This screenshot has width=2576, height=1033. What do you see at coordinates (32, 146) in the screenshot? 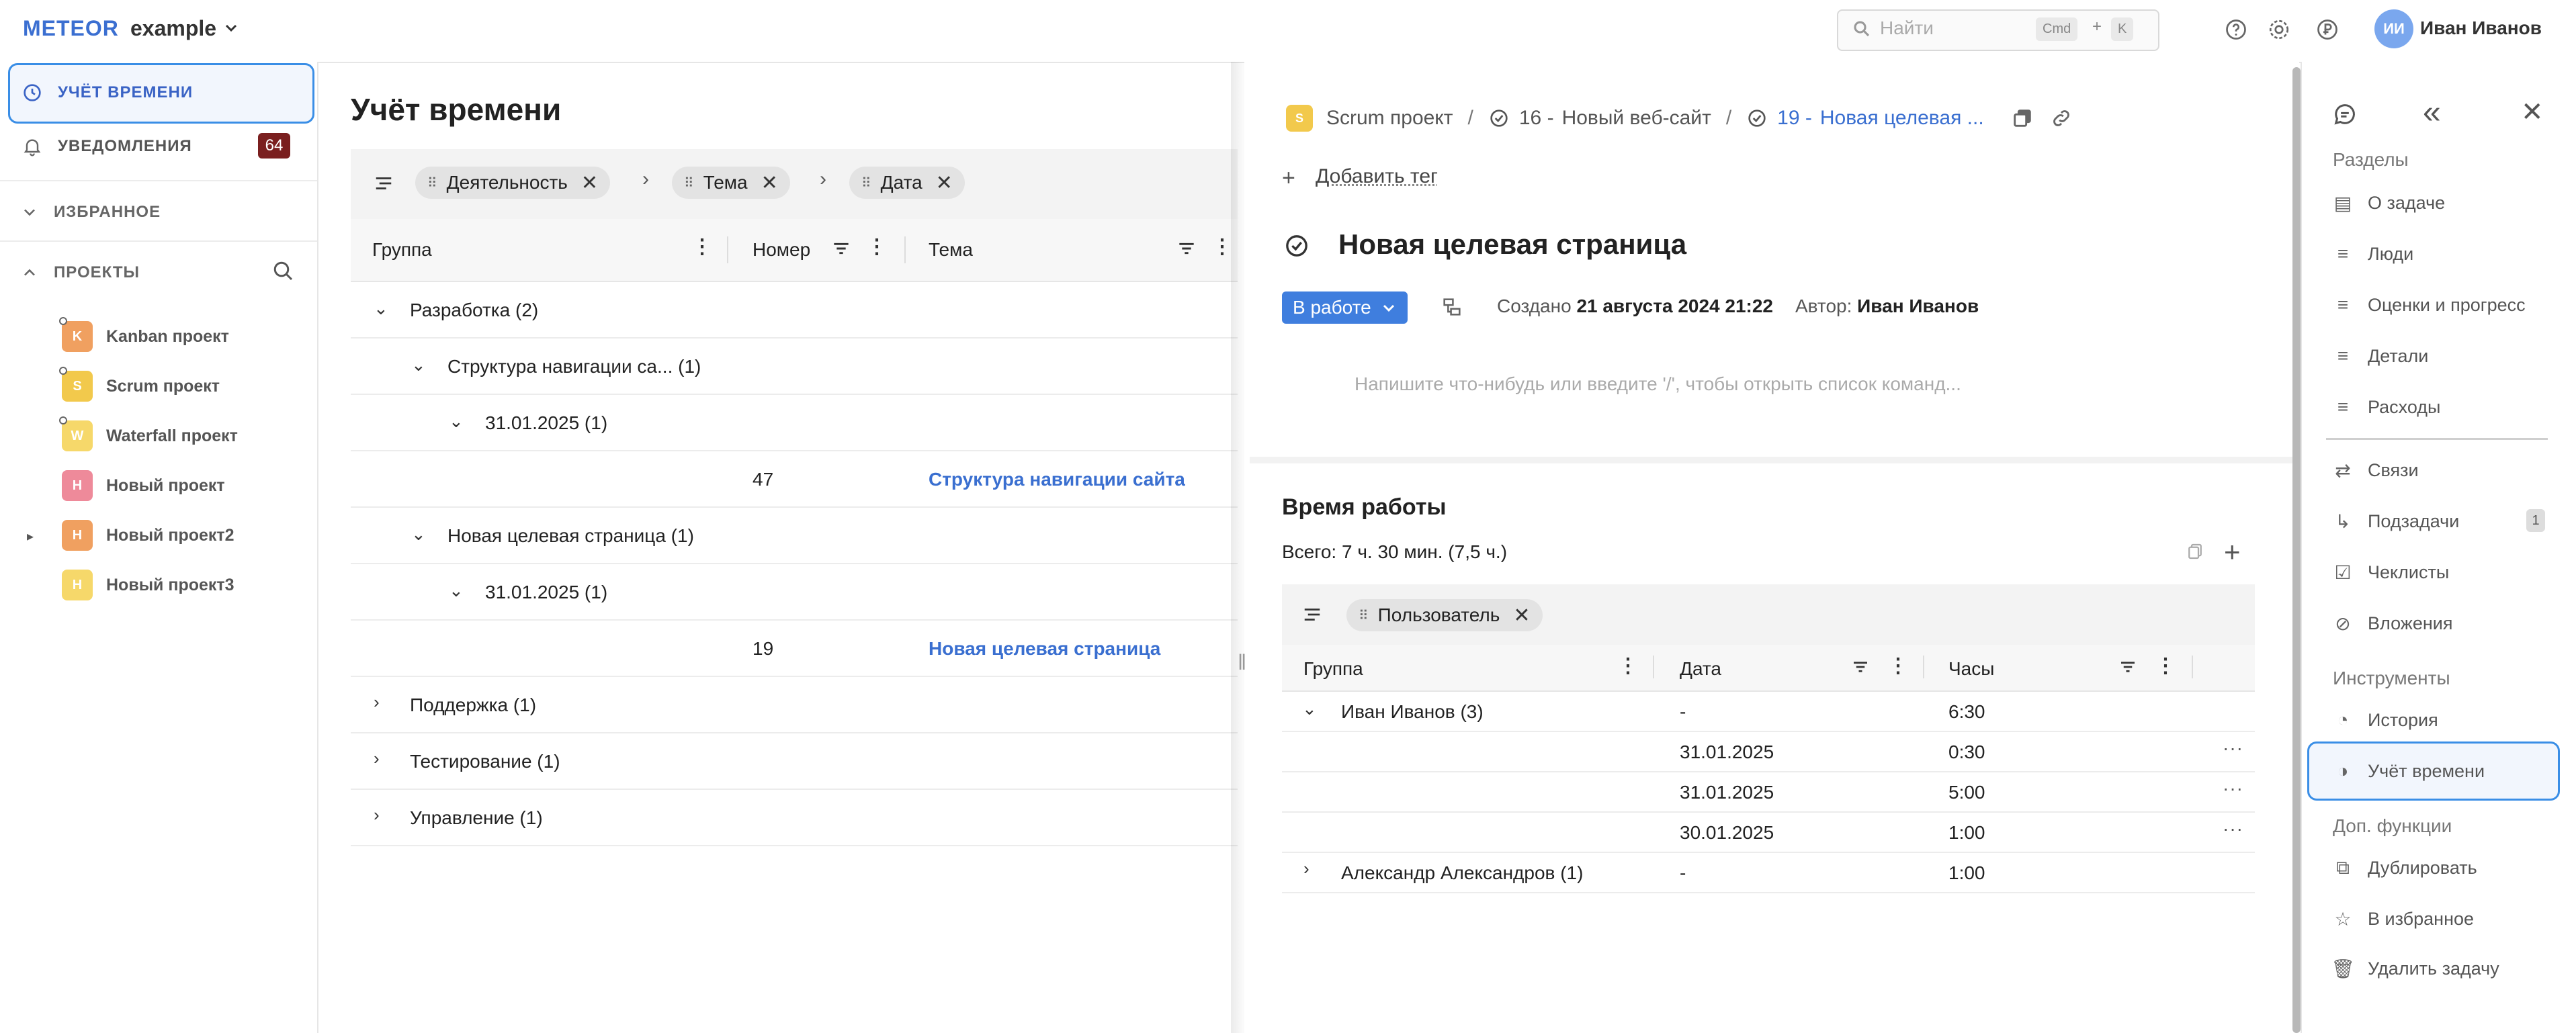
I see `bell-icon` at bounding box center [32, 146].